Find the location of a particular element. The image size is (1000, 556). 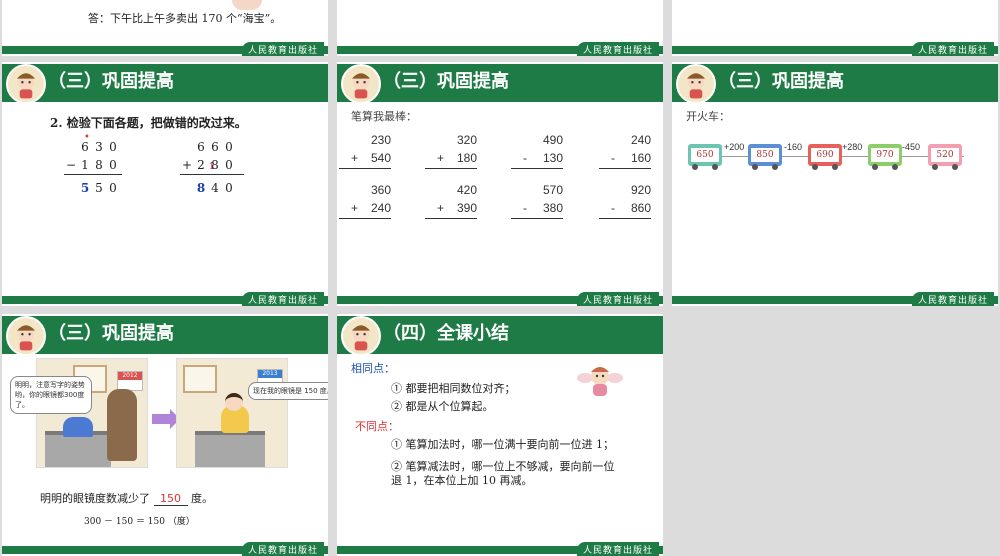

same-label: 相同点： is located at coordinates (373, 368).